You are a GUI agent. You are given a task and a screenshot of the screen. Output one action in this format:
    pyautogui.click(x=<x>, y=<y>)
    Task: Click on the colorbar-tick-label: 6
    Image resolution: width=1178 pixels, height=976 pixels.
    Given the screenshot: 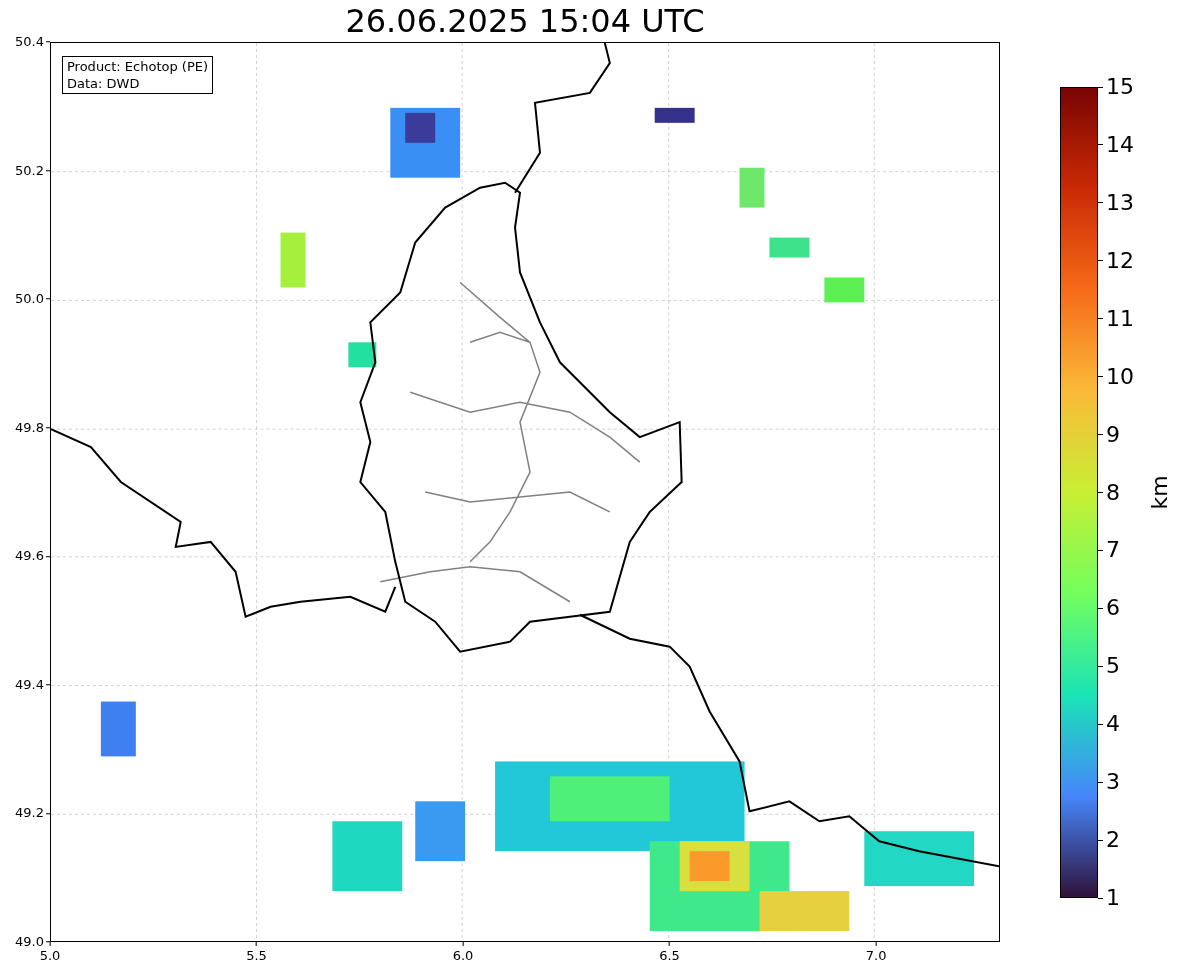 What is the action you would take?
    pyautogui.click(x=1113, y=608)
    